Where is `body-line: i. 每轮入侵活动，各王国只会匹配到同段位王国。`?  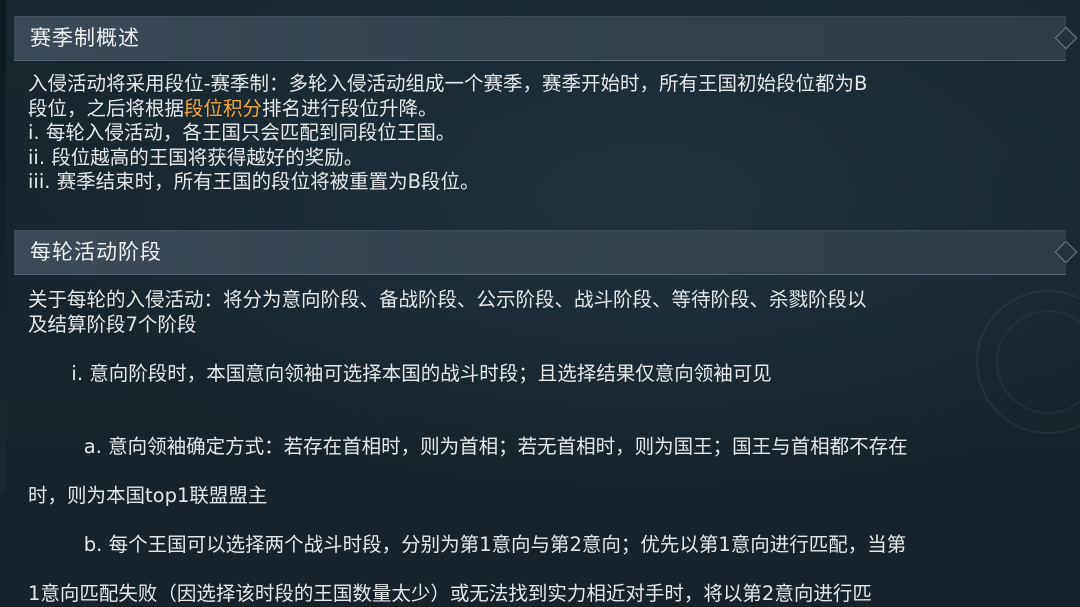 body-line: i. 每轮入侵活动，各王国只会匹配到同段位王国。 is located at coordinates (540, 133).